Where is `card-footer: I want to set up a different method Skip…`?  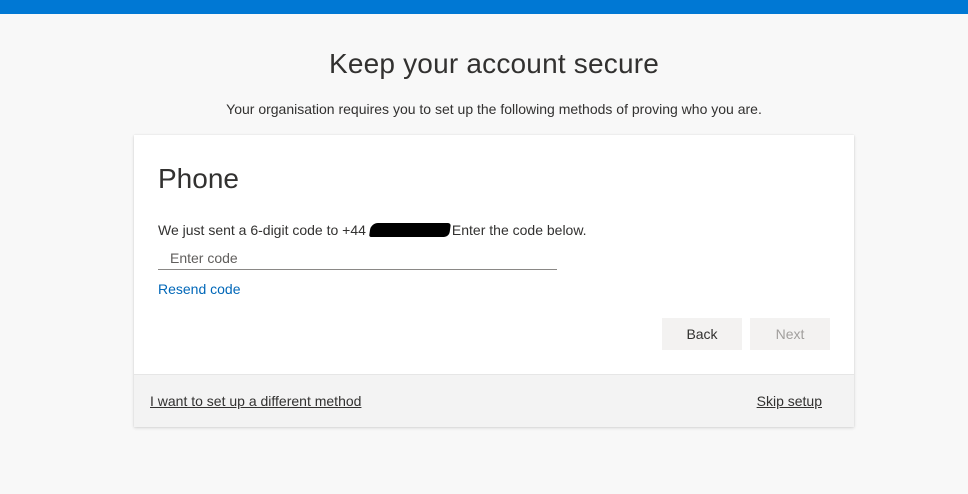 card-footer: I want to set up a different method Skip… is located at coordinates (494, 400).